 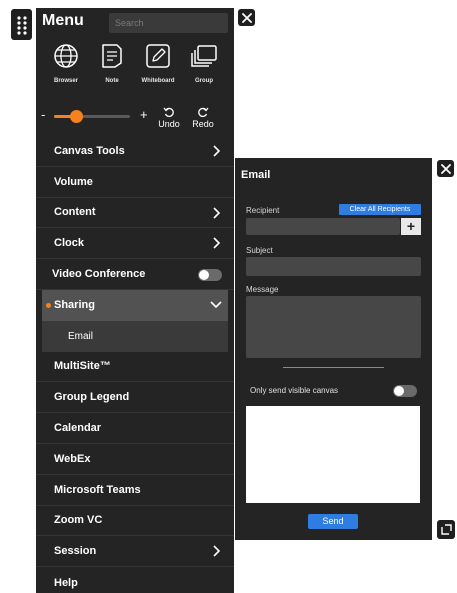 I want to click on browser-tool-button: Browser, so click(x=66, y=67).